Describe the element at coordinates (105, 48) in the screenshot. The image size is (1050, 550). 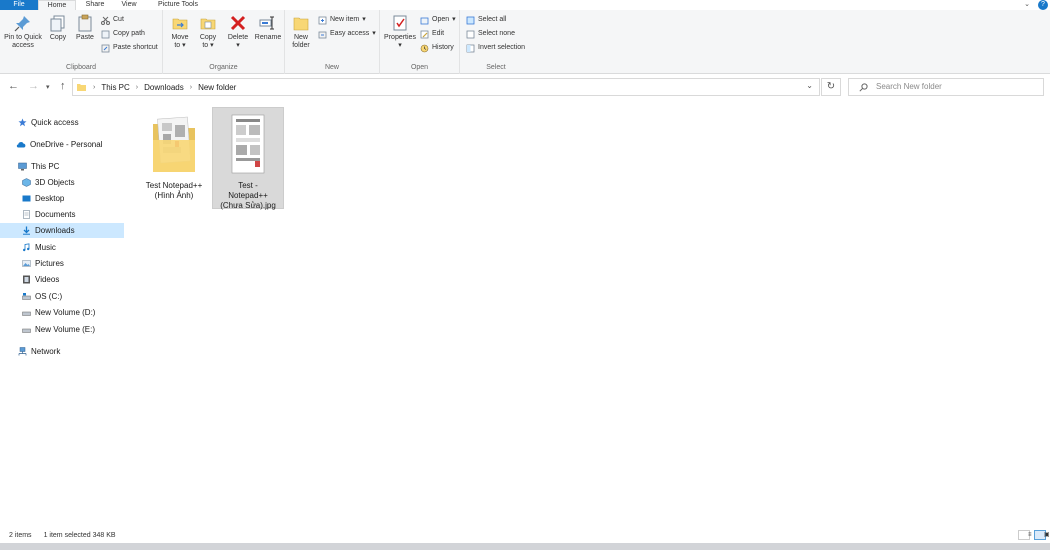
I see `paste-shortcut-icon` at that location.